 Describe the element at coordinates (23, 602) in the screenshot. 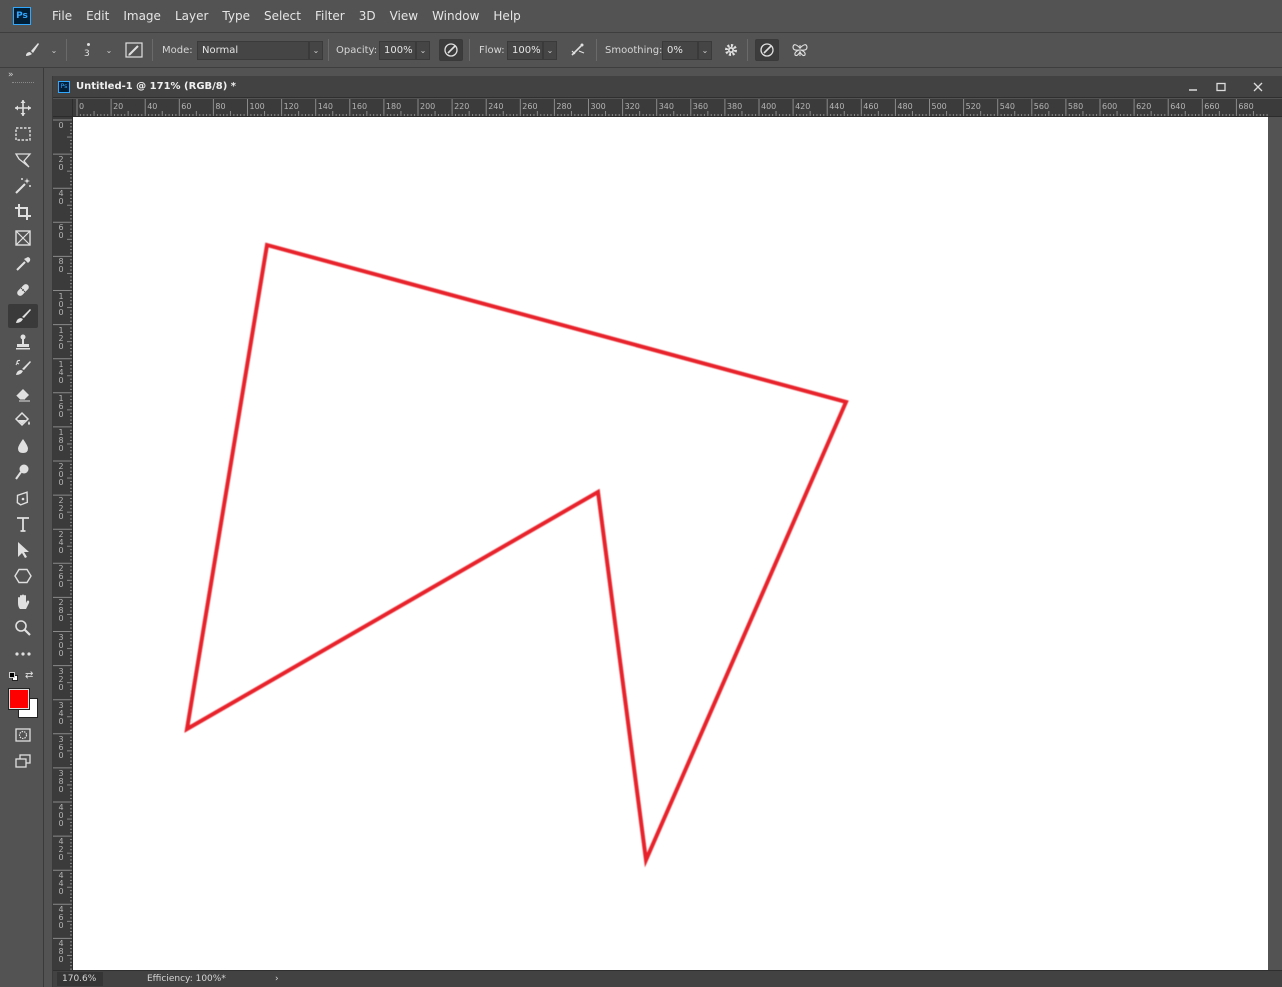

I see `hand-tool` at that location.